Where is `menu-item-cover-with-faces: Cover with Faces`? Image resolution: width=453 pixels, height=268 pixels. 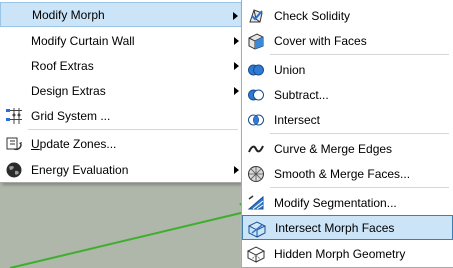 menu-item-cover-with-faces: Cover with Faces is located at coordinates (347, 40).